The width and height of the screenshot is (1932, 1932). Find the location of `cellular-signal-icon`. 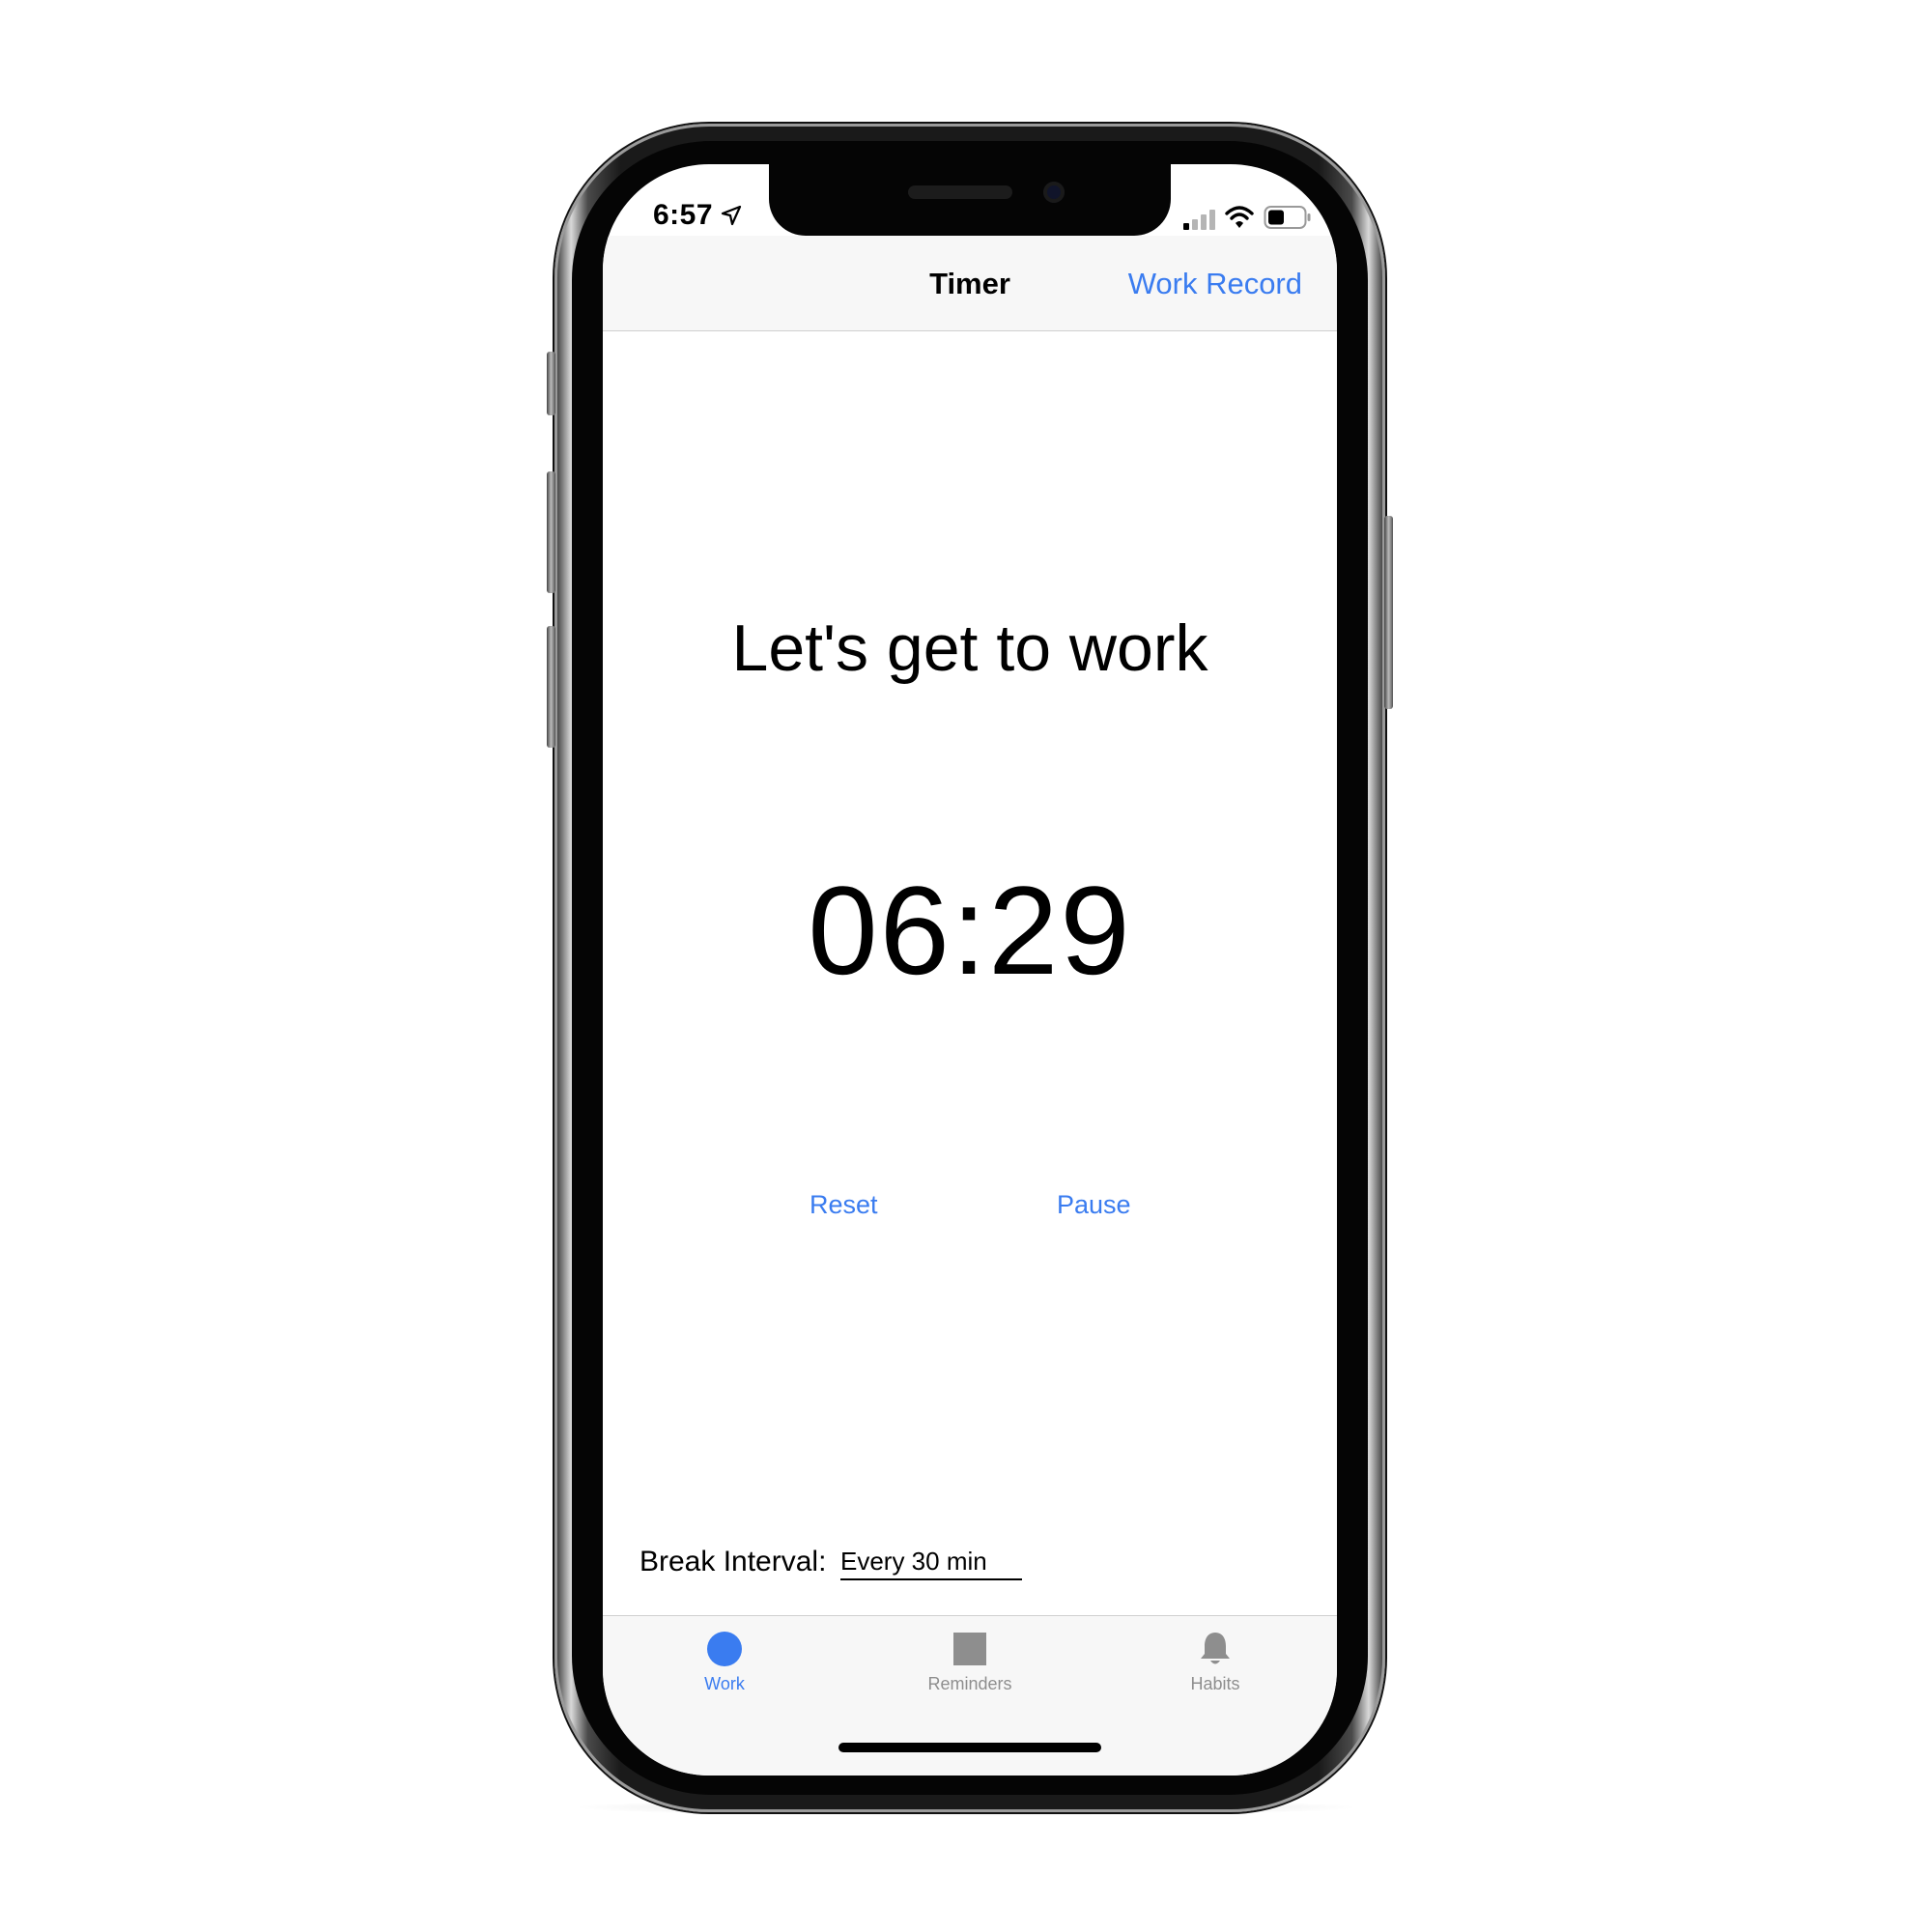

cellular-signal-icon is located at coordinates (1199, 220).